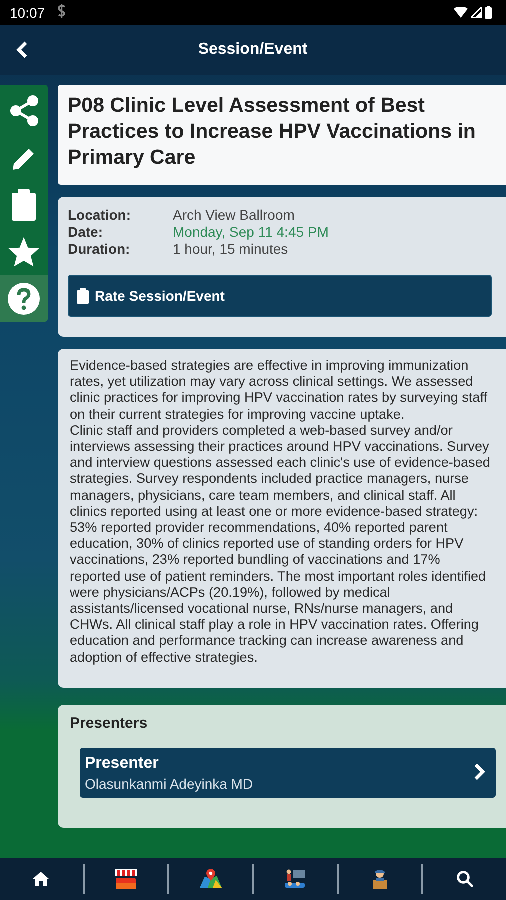 The width and height of the screenshot is (506, 900). What do you see at coordinates (100, 249) in the screenshot?
I see `detail-label: Duration:` at bounding box center [100, 249].